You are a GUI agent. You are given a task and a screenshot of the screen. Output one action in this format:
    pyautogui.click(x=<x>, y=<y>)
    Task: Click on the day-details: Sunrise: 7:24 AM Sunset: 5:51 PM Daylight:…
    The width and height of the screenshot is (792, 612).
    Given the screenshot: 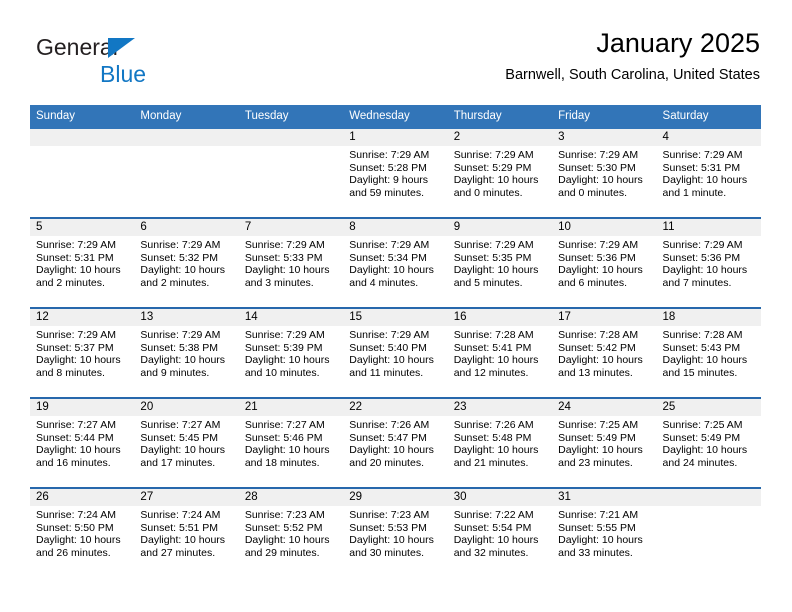 What is the action you would take?
    pyautogui.click(x=186, y=532)
    